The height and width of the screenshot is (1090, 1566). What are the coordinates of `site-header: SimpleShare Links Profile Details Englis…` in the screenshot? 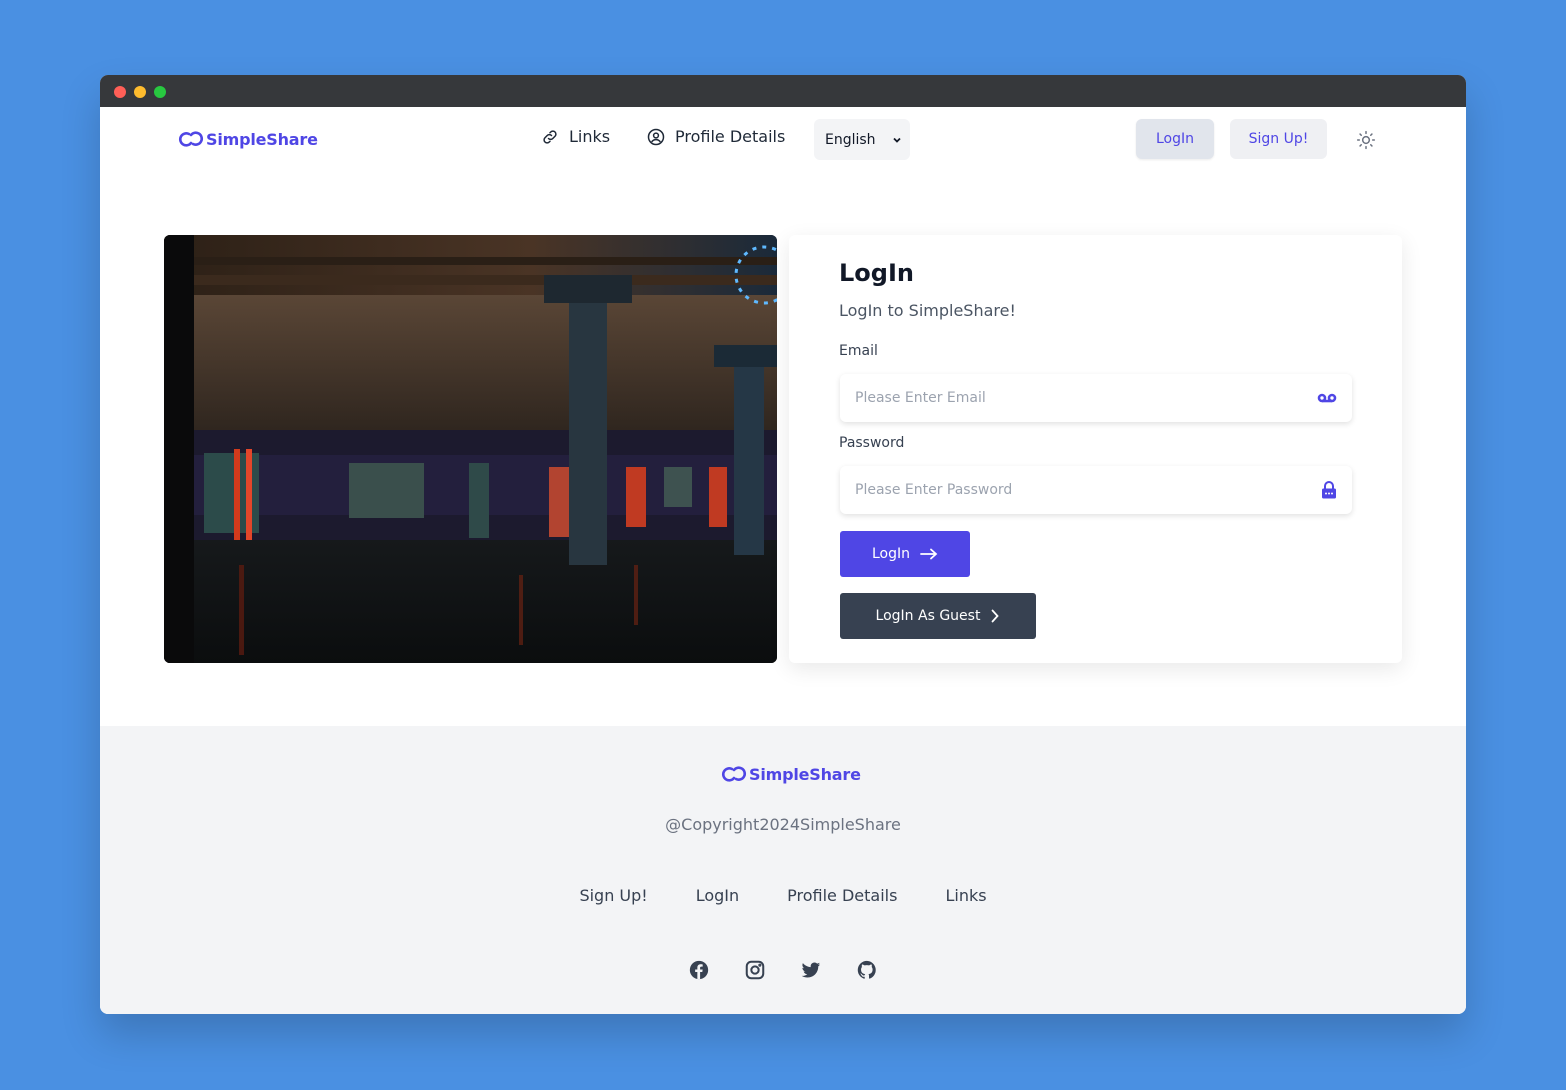 It's located at (783, 139).